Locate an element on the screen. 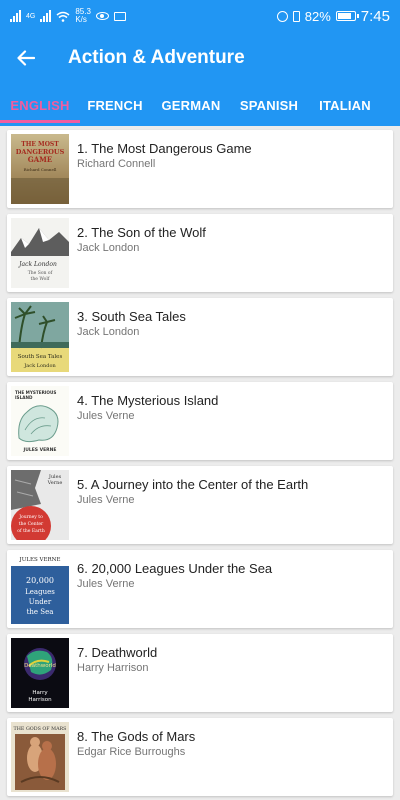 Image resolution: width=400 pixels, height=800 pixels. cover-text: of the Earth is located at coordinates (31, 531).